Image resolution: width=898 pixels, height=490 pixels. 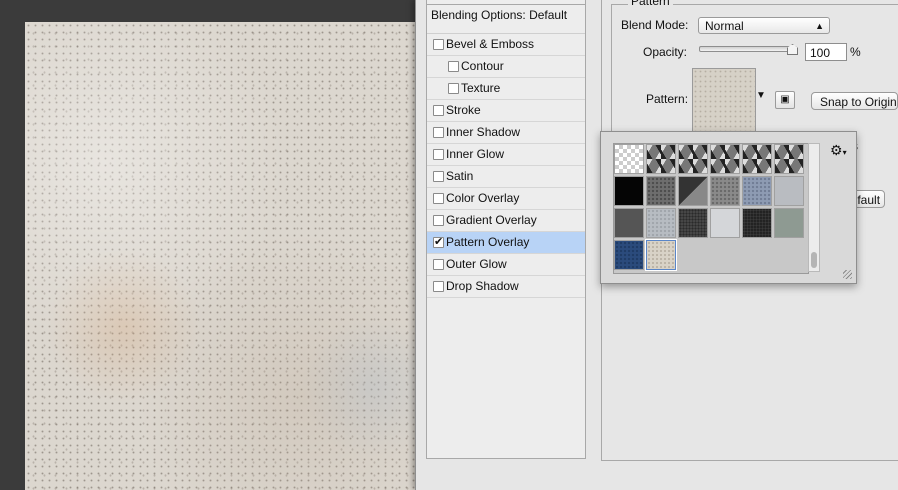 What do you see at coordinates (483, 198) in the screenshot?
I see `style-item-label: Color Overlay` at bounding box center [483, 198].